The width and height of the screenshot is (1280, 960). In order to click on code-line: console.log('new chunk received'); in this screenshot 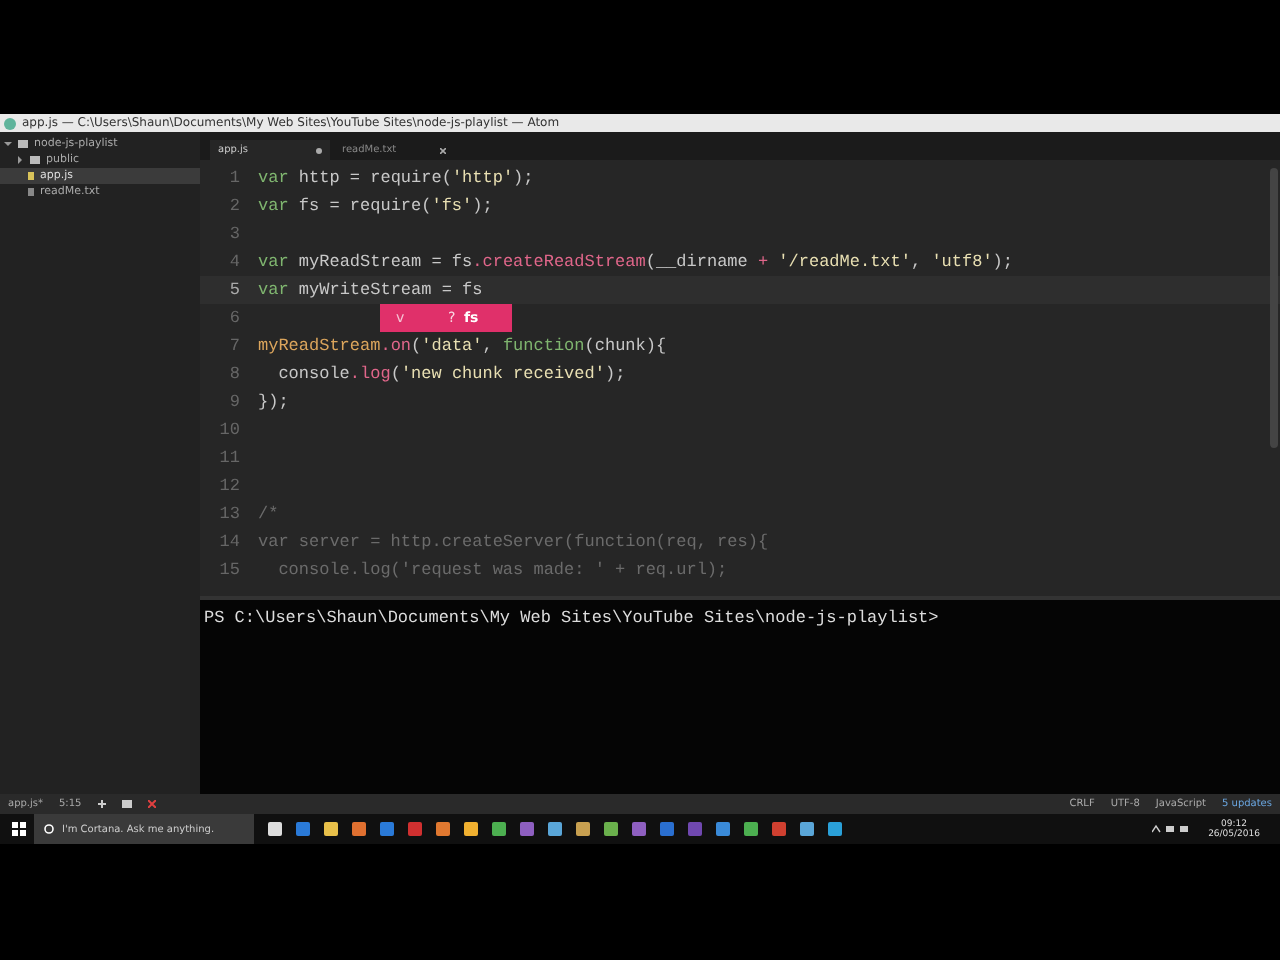, I will do `click(451, 374)`.